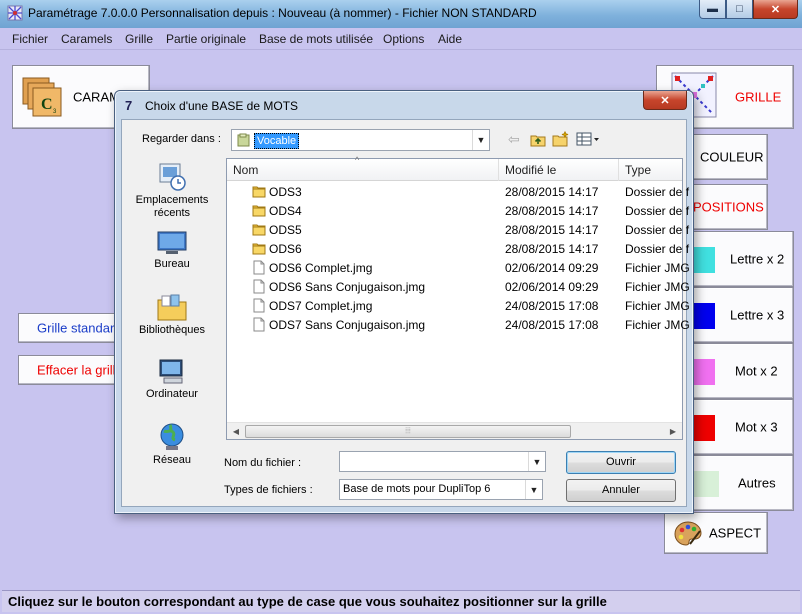 The height and width of the screenshot is (614, 802). What do you see at coordinates (417, 489) in the screenshot?
I see `filetype-value: Base de mots pour DupliTop 6` at bounding box center [417, 489].